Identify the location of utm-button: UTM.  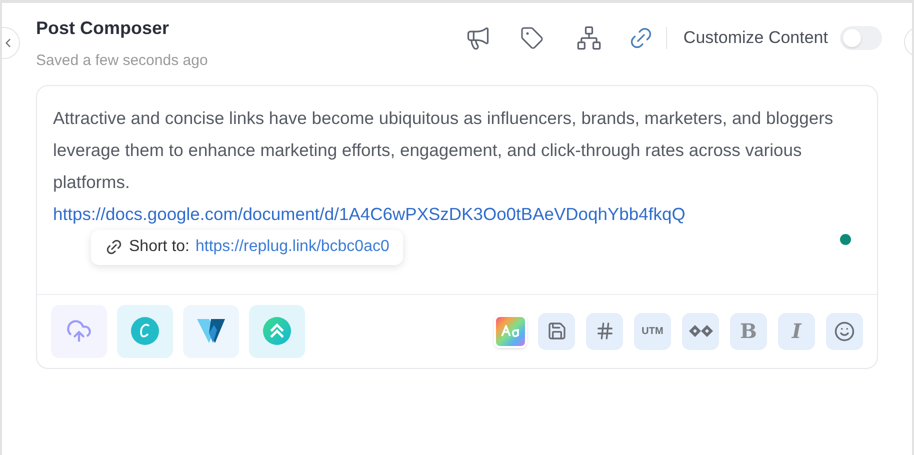
(652, 331).